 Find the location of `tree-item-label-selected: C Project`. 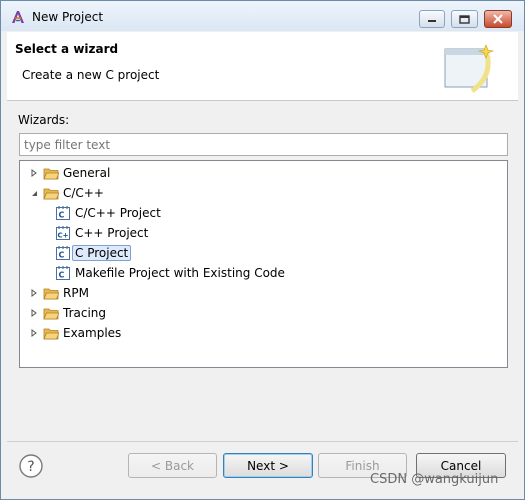

tree-item-label-selected: C Project is located at coordinates (102, 253).